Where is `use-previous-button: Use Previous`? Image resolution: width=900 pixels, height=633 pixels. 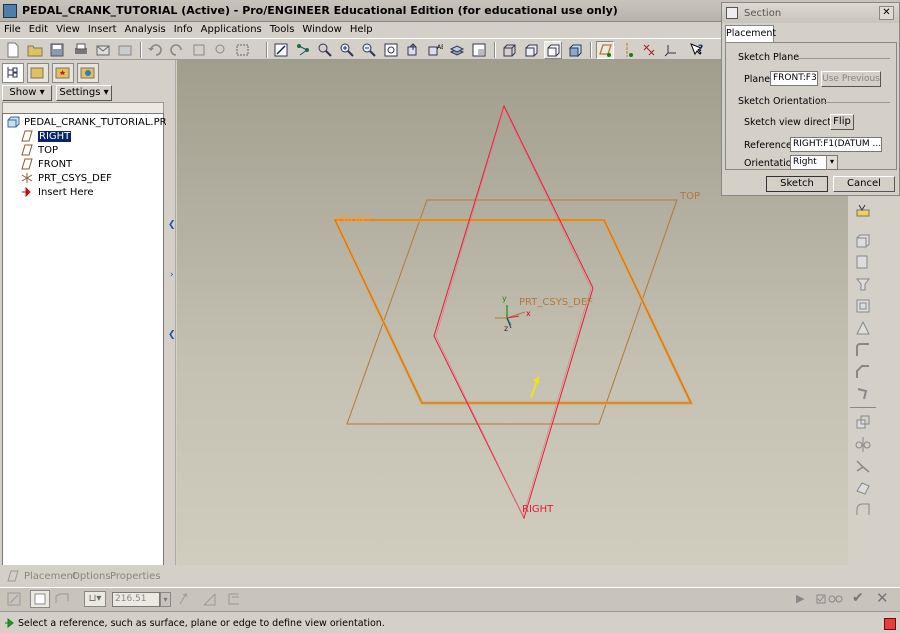 use-previous-button: Use Previous is located at coordinates (851, 79).